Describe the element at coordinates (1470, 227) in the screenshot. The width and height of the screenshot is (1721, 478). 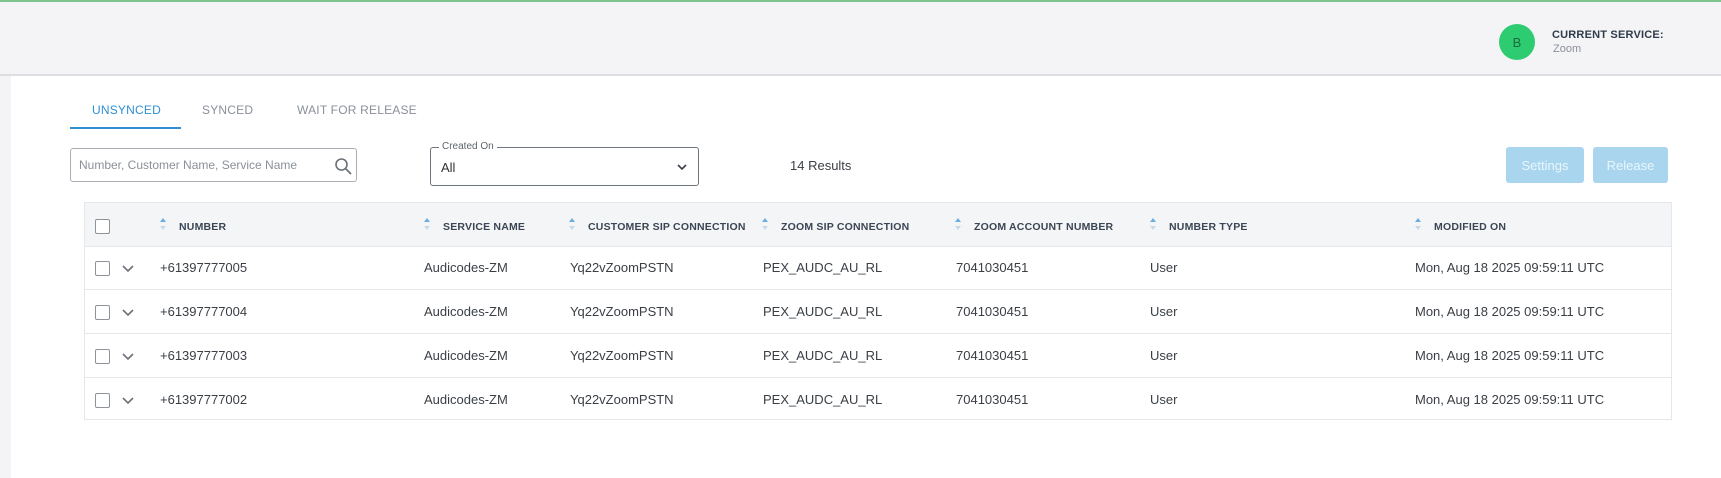
I see `column-header-modified-on: MODIFIED ON` at that location.